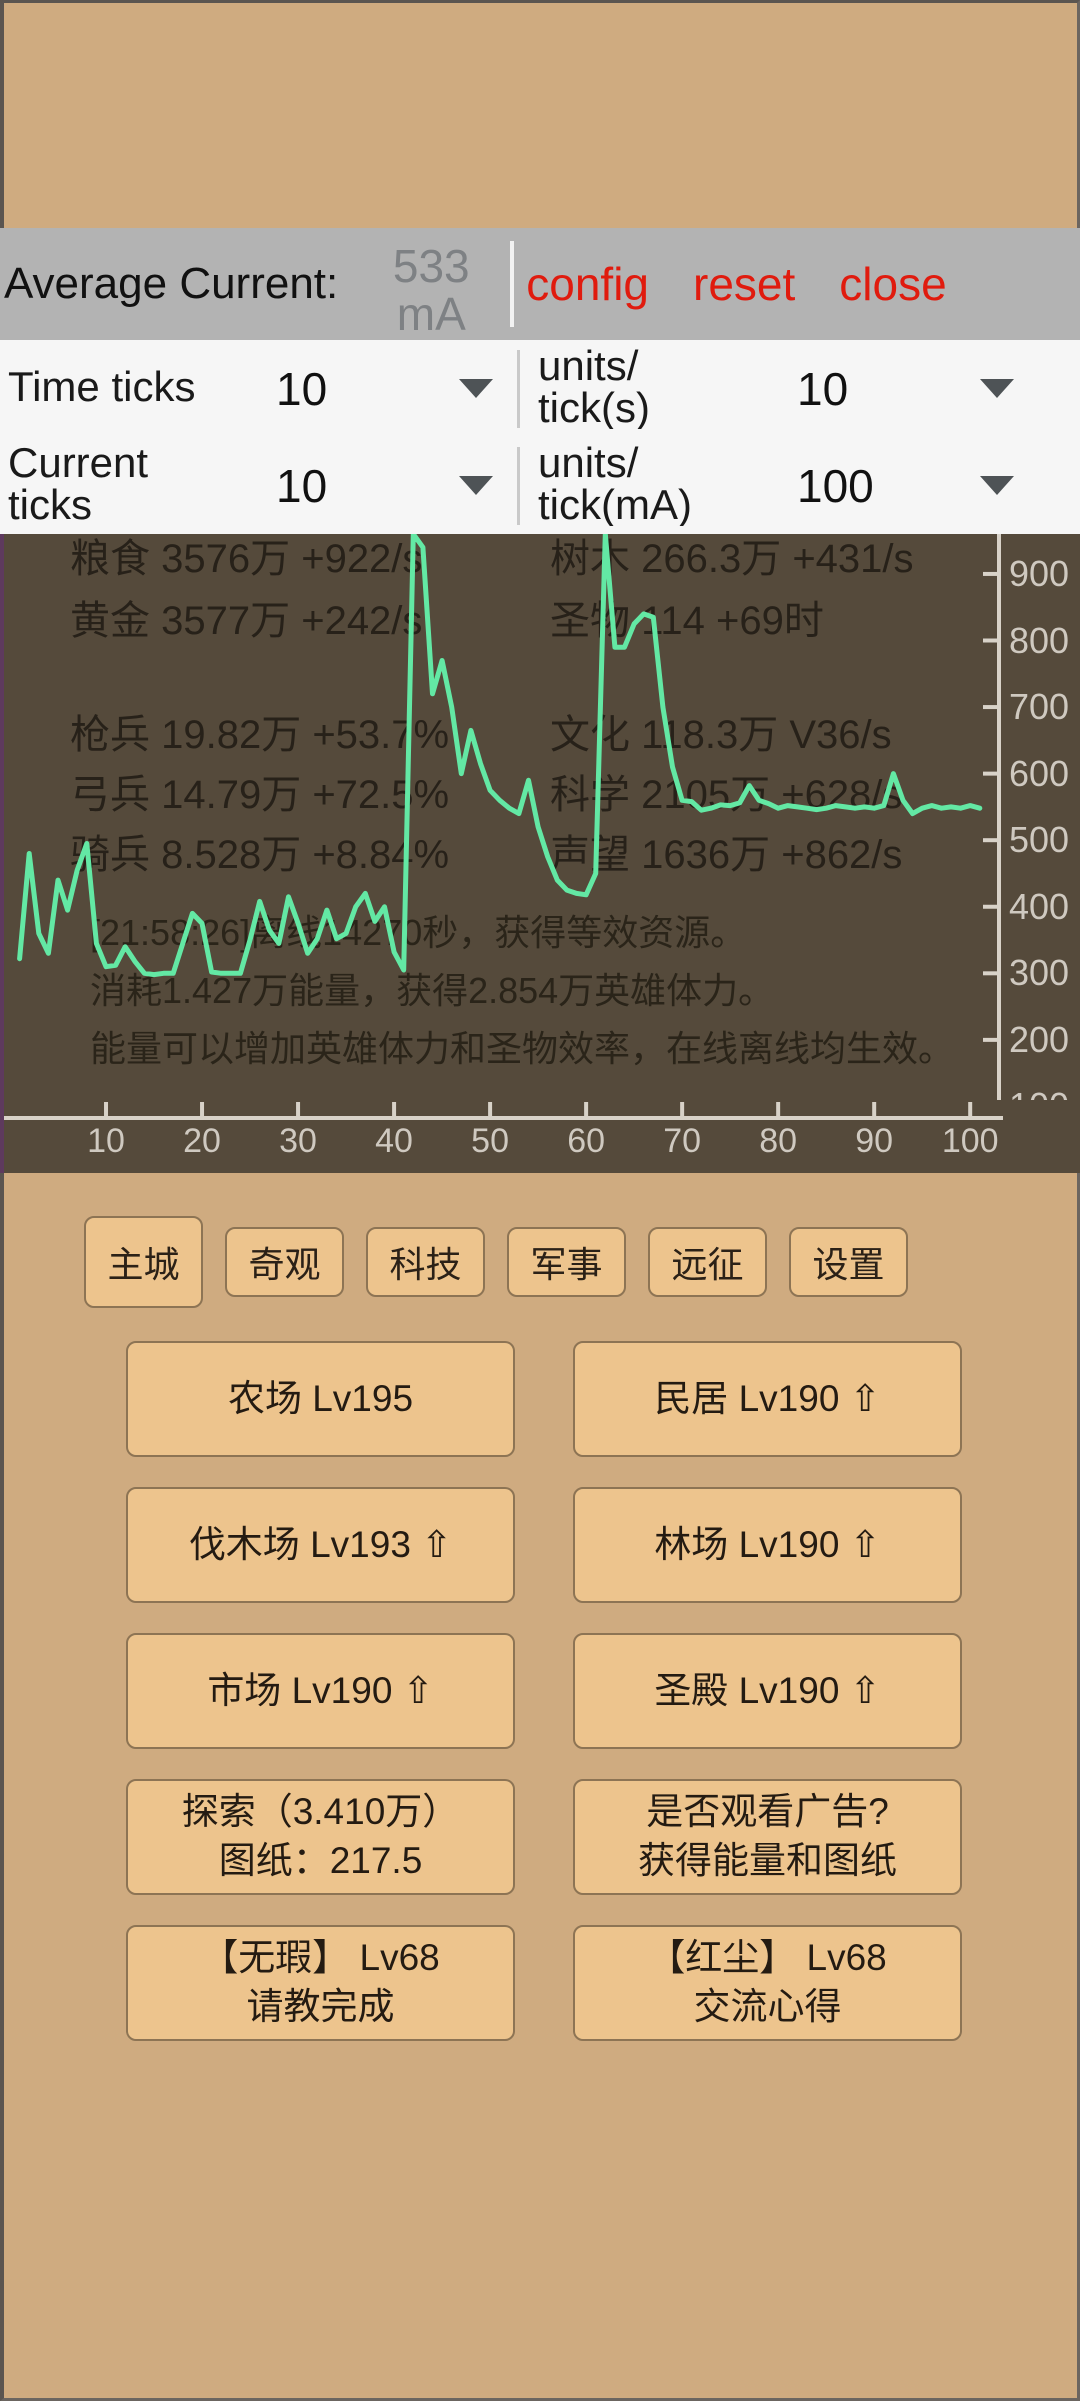 Image resolution: width=1080 pixels, height=2401 pixels. I want to click on tab-settings: 设置, so click(848, 1262).